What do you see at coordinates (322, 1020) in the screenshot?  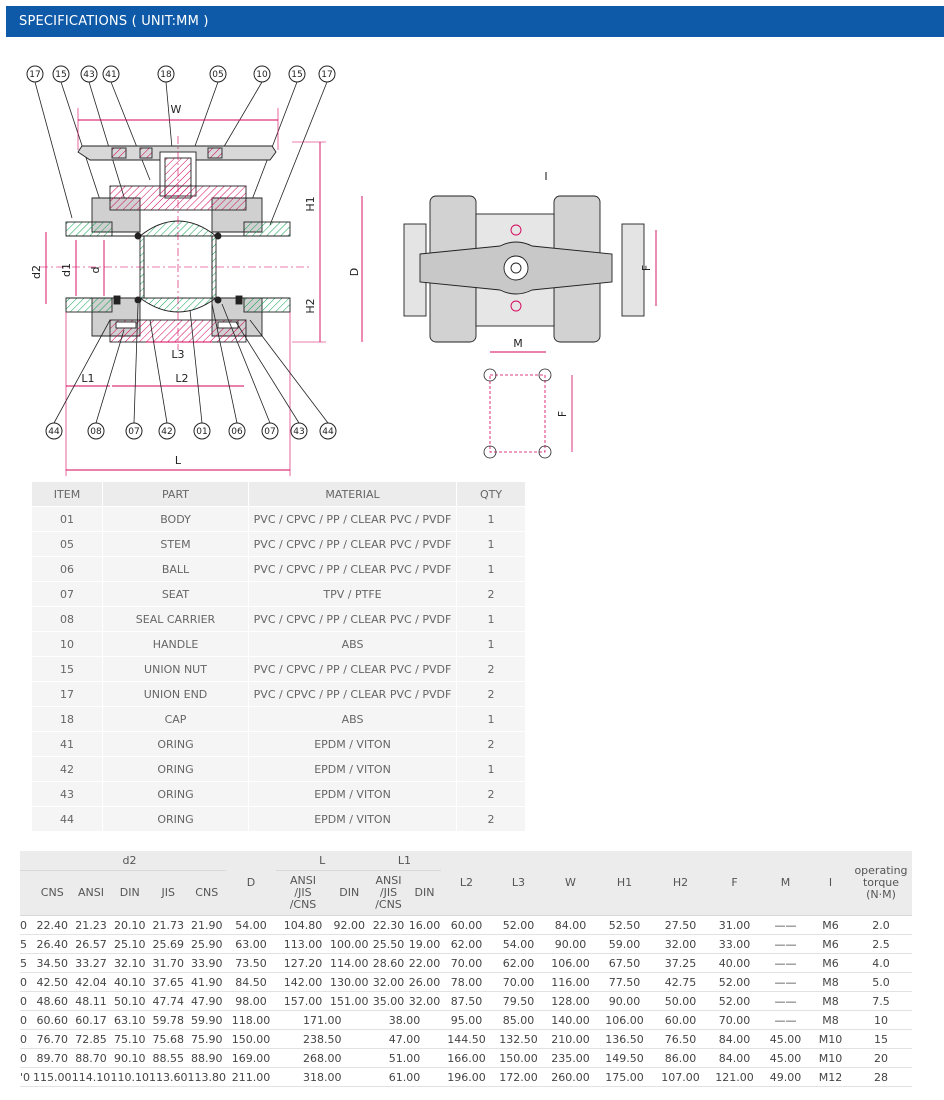 I see `spec-cell: 171.00` at bounding box center [322, 1020].